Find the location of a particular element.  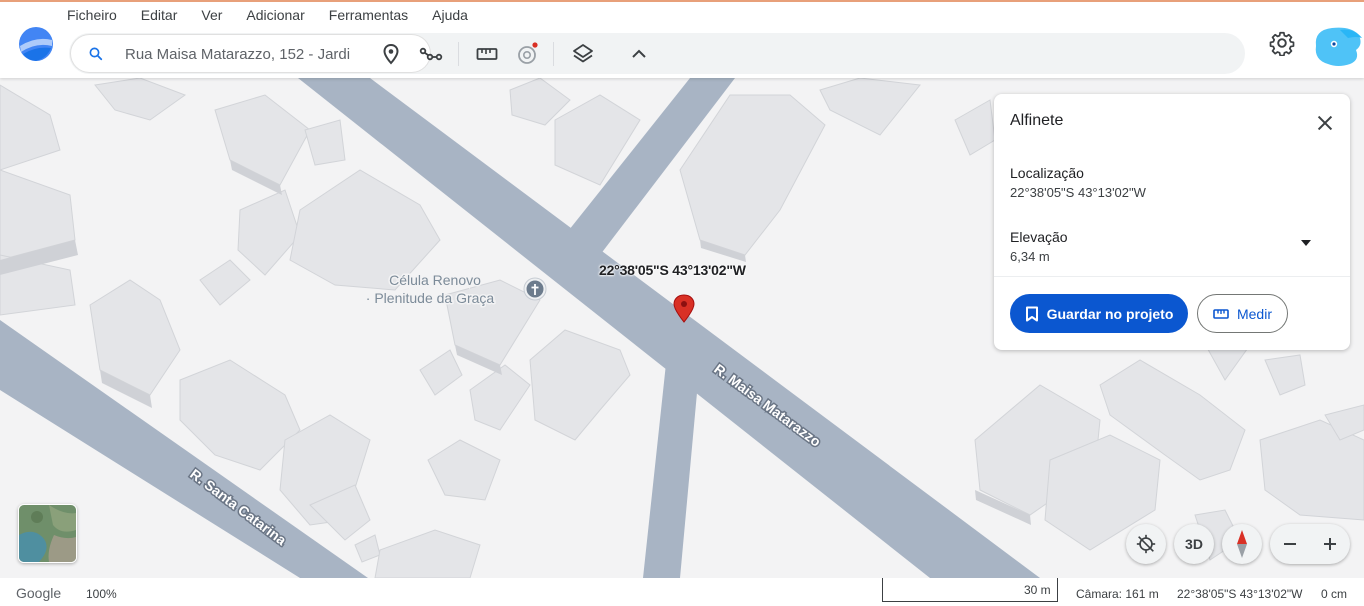

zoom-percent: 100% is located at coordinates (101, 594).